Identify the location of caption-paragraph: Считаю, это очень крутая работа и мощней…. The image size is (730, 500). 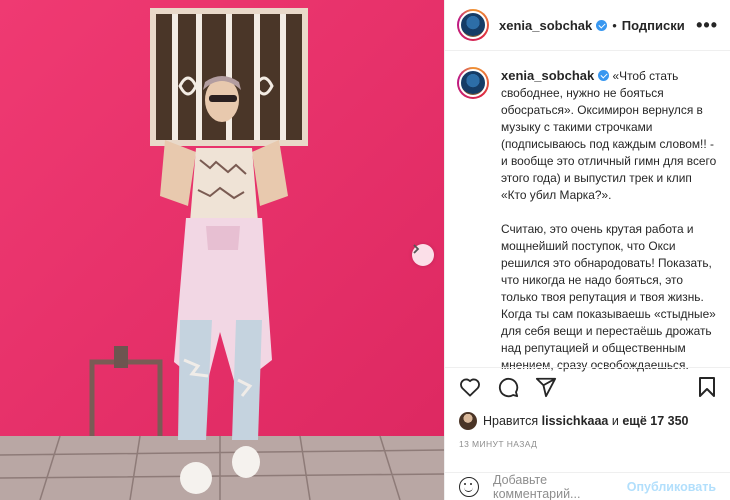
(608, 297).